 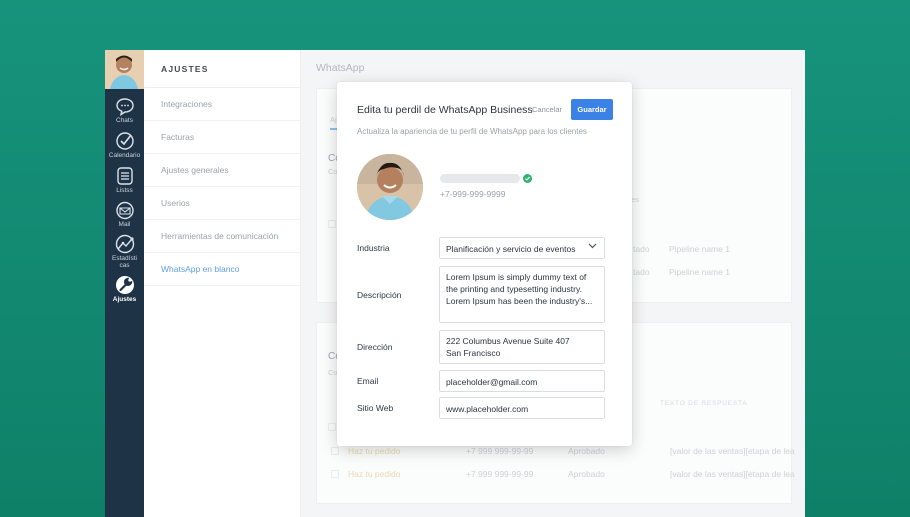 I want to click on rail-label: Estadísti cas, so click(x=124, y=262).